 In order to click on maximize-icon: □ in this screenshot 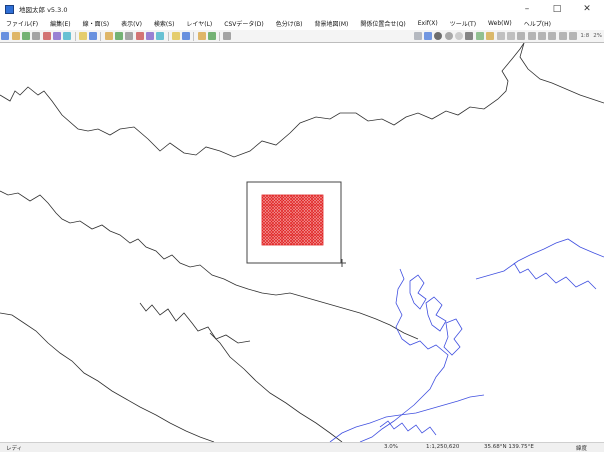, I will do `click(557, 9)`.